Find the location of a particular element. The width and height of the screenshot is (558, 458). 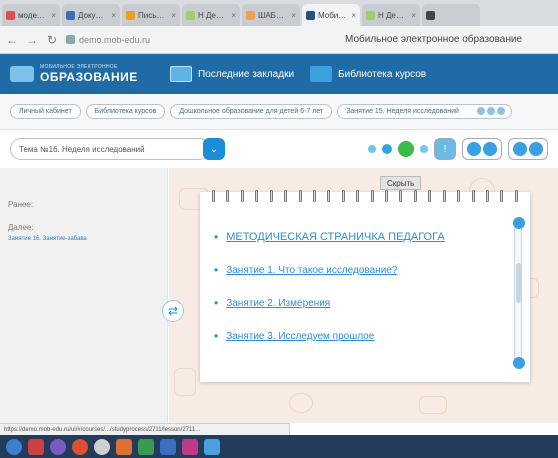

browser-tab is located at coordinates (451, 15).